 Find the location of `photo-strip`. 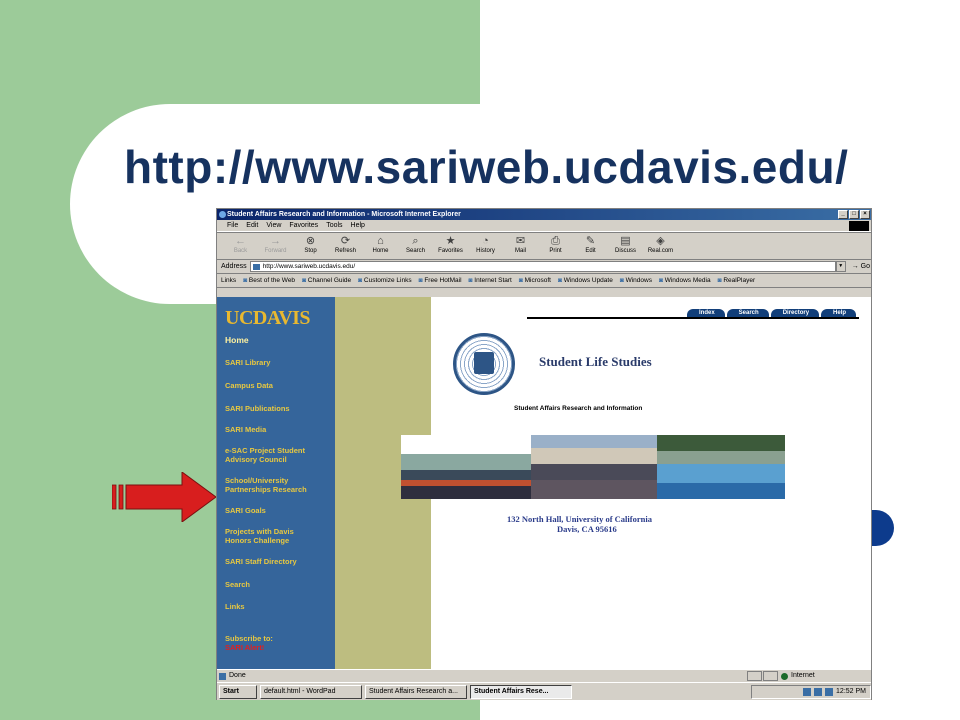

photo-strip is located at coordinates (595, 467).